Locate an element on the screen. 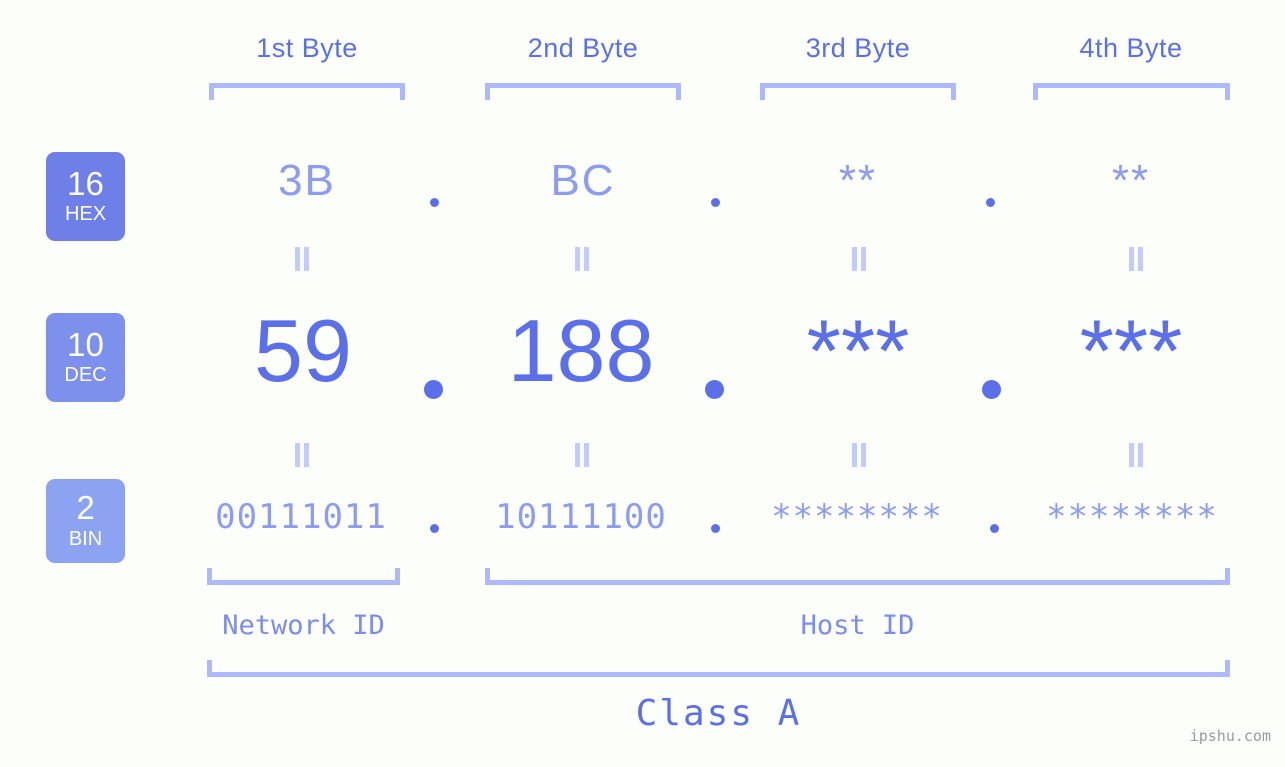 Image resolution: width=1285 pixels, height=767 pixels. hex-byte-1: 3B is located at coordinates (307, 180).